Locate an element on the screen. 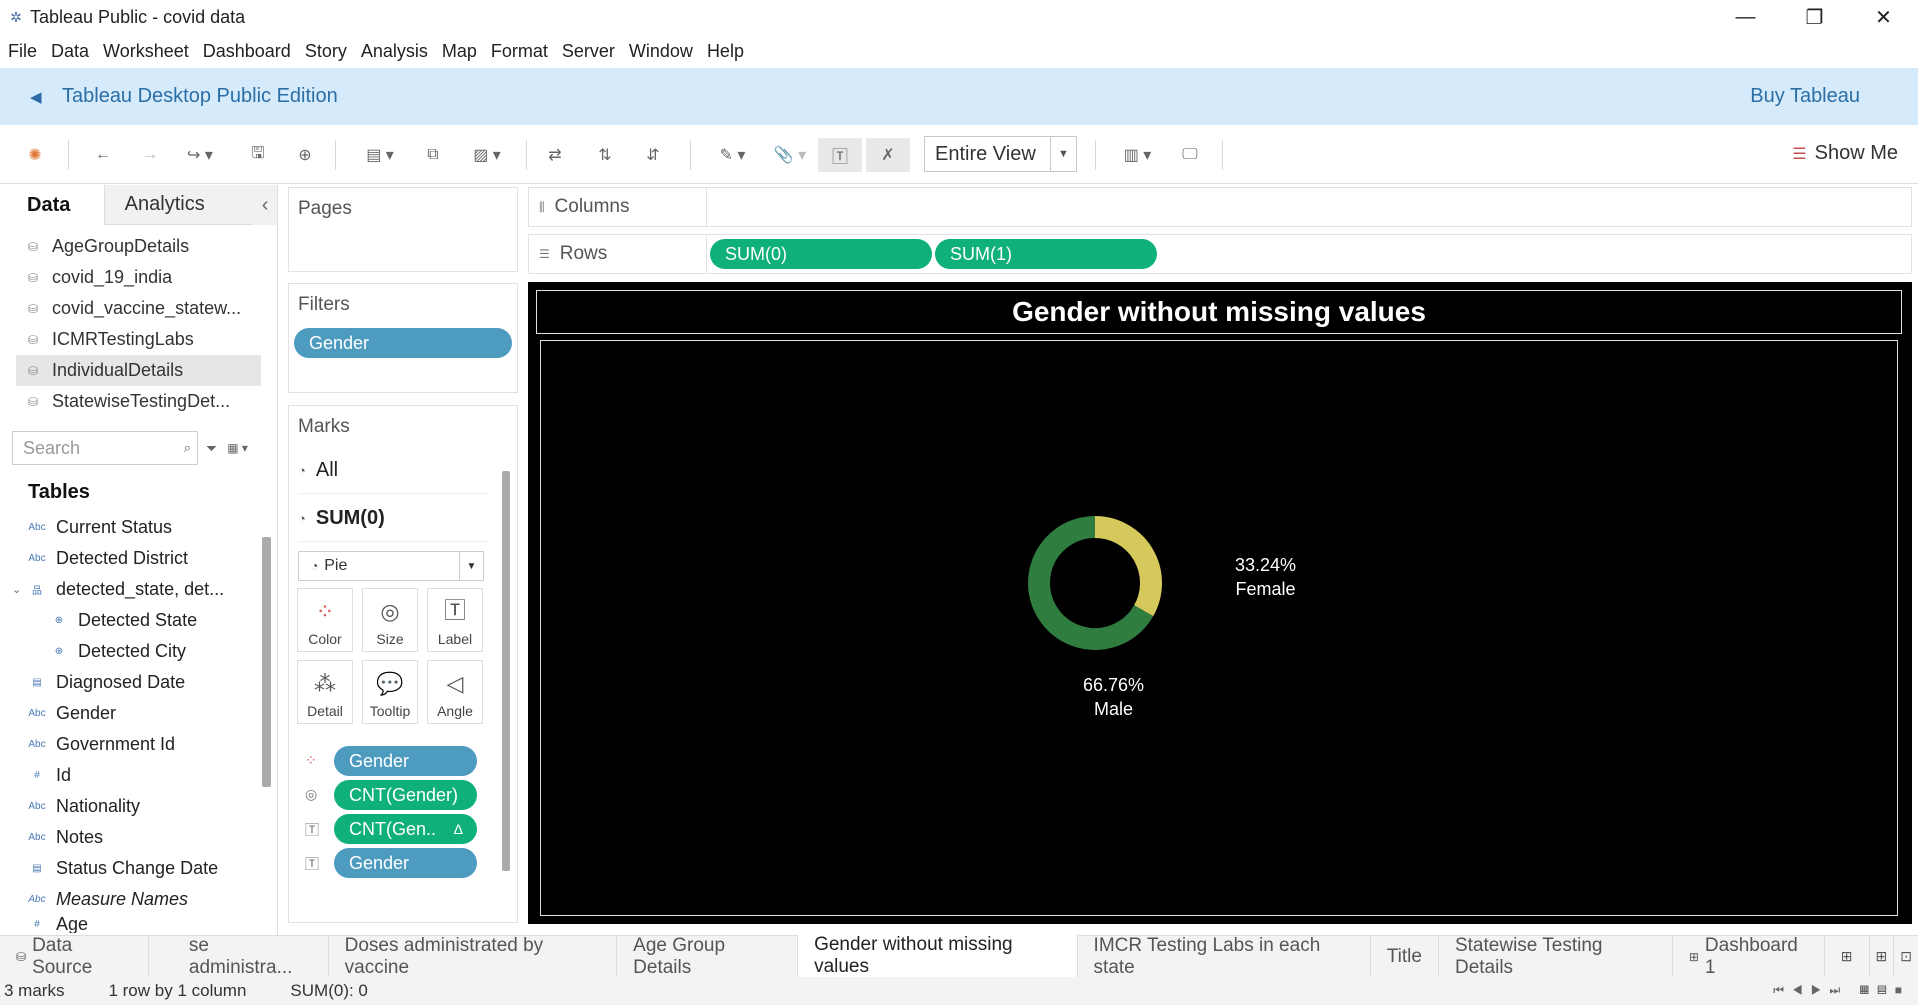 This screenshot has width=1918, height=1005. new-datasource-icon: ⊕ is located at coordinates (305, 155).